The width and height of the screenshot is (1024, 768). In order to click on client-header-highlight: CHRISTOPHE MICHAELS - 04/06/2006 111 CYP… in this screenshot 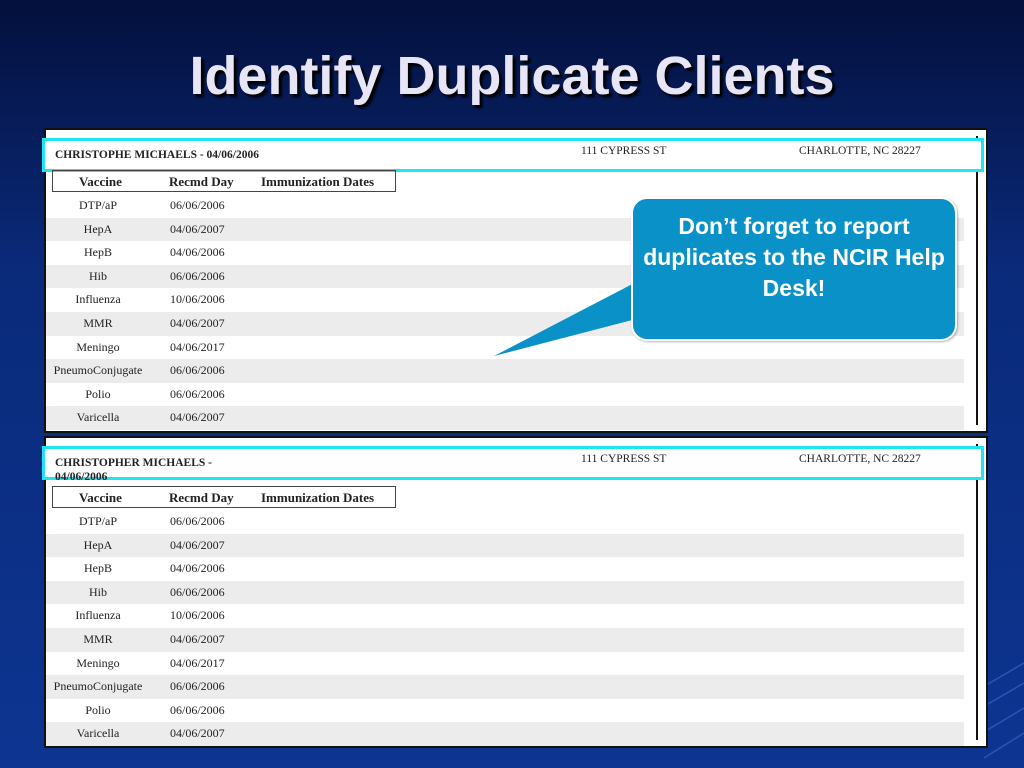, I will do `click(513, 155)`.